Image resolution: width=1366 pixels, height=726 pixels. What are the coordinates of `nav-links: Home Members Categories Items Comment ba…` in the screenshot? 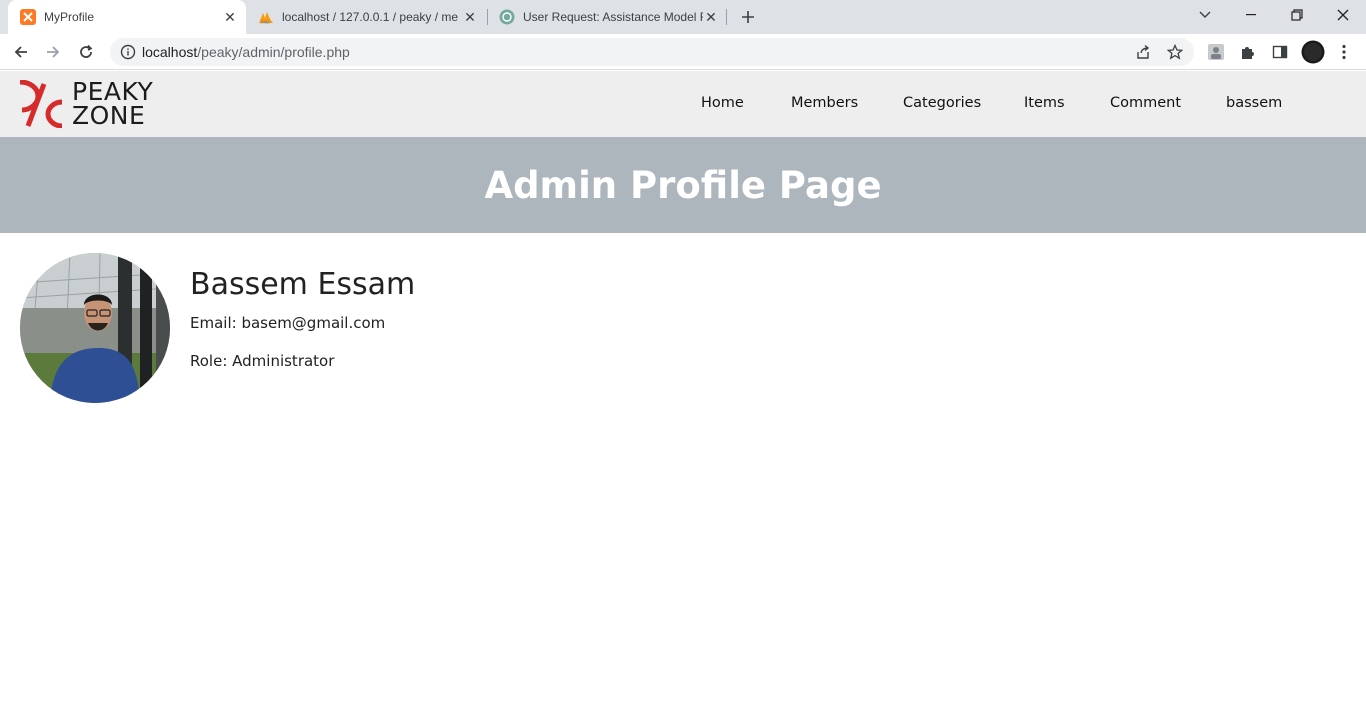 It's located at (683, 104).